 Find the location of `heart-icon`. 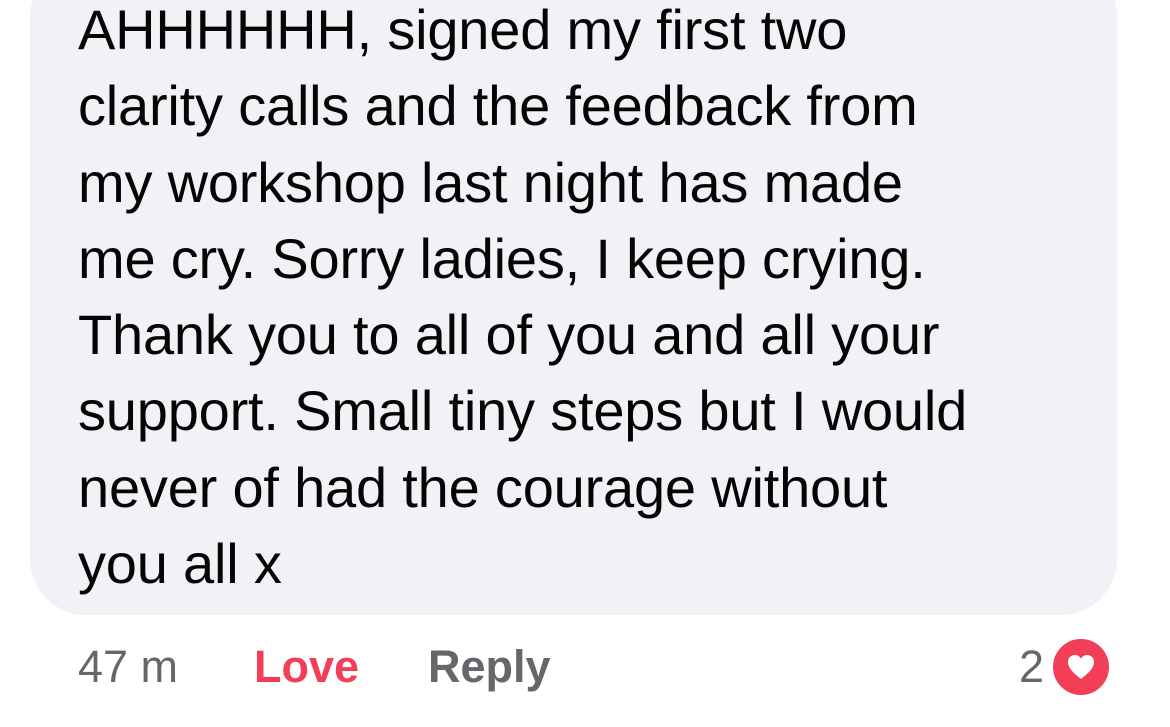

heart-icon is located at coordinates (1081, 667).